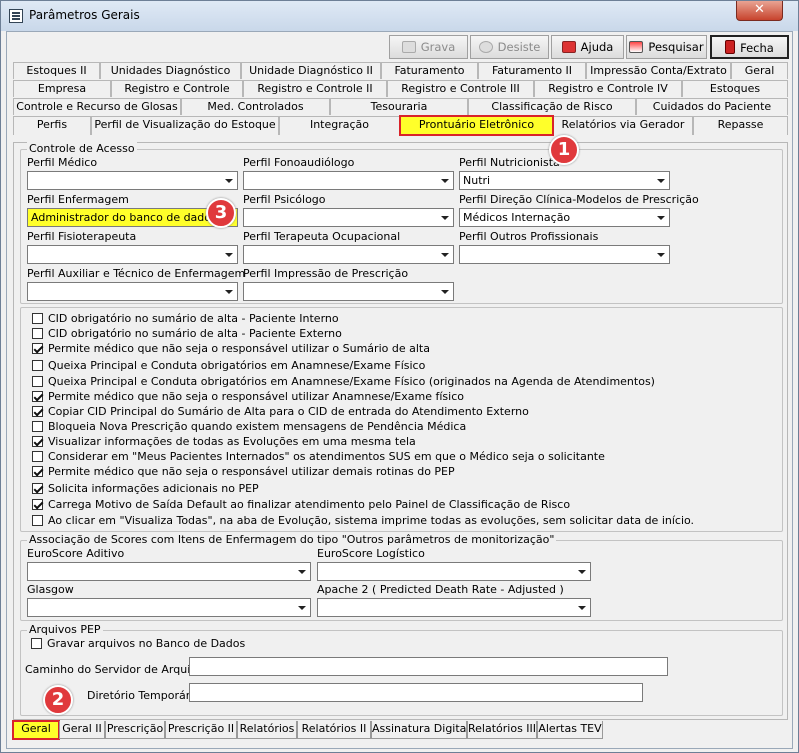  I want to click on perfil-fono-select, so click(348, 180).